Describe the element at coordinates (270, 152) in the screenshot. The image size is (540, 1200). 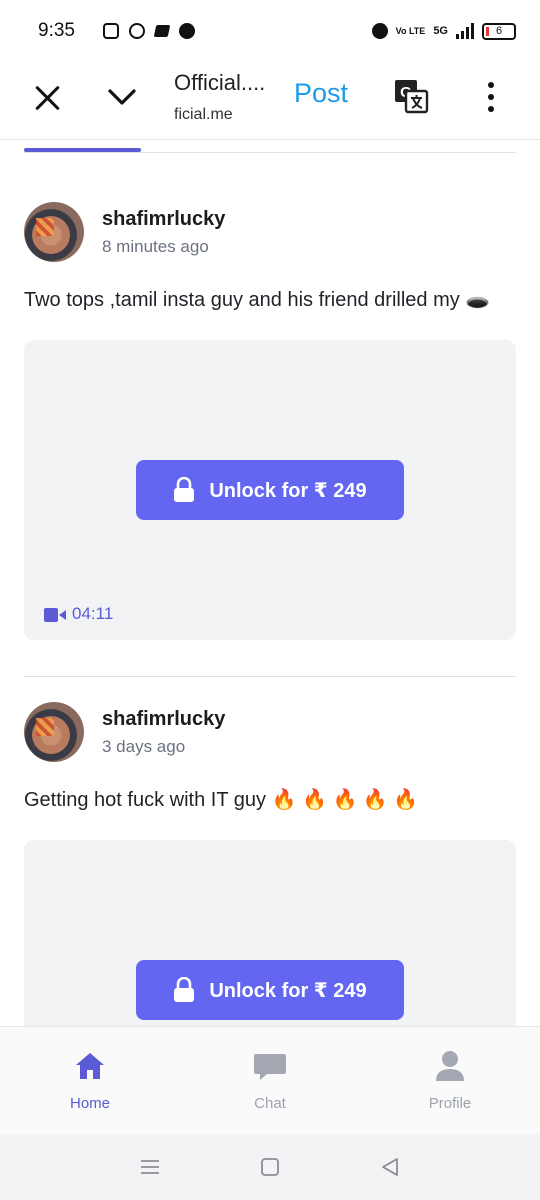
I see `tab-divider` at that location.